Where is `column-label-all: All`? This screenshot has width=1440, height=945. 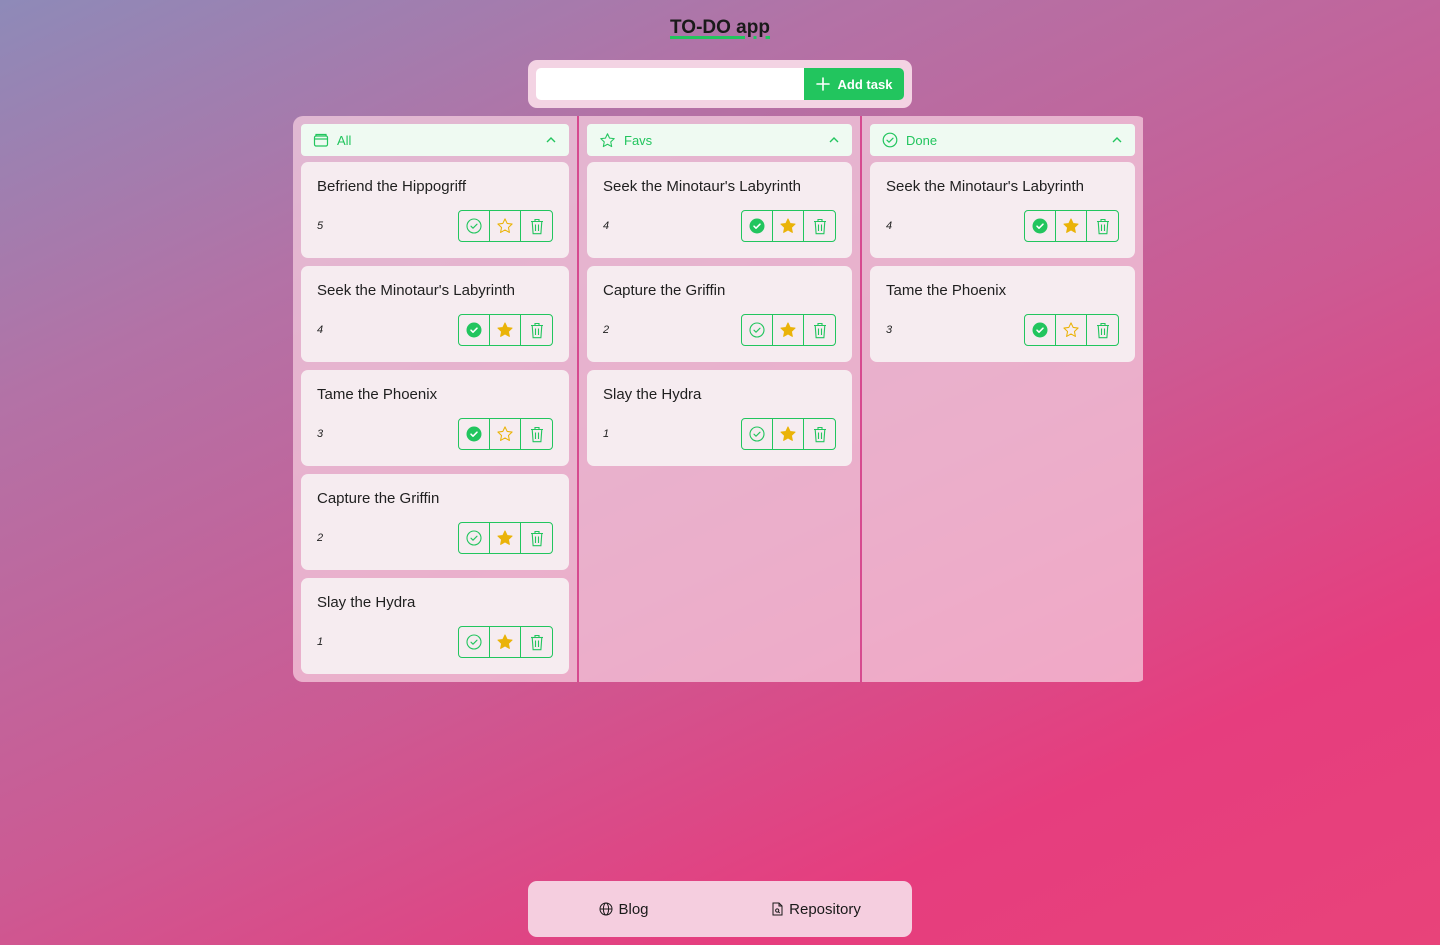
column-label-all: All is located at coordinates (344, 140).